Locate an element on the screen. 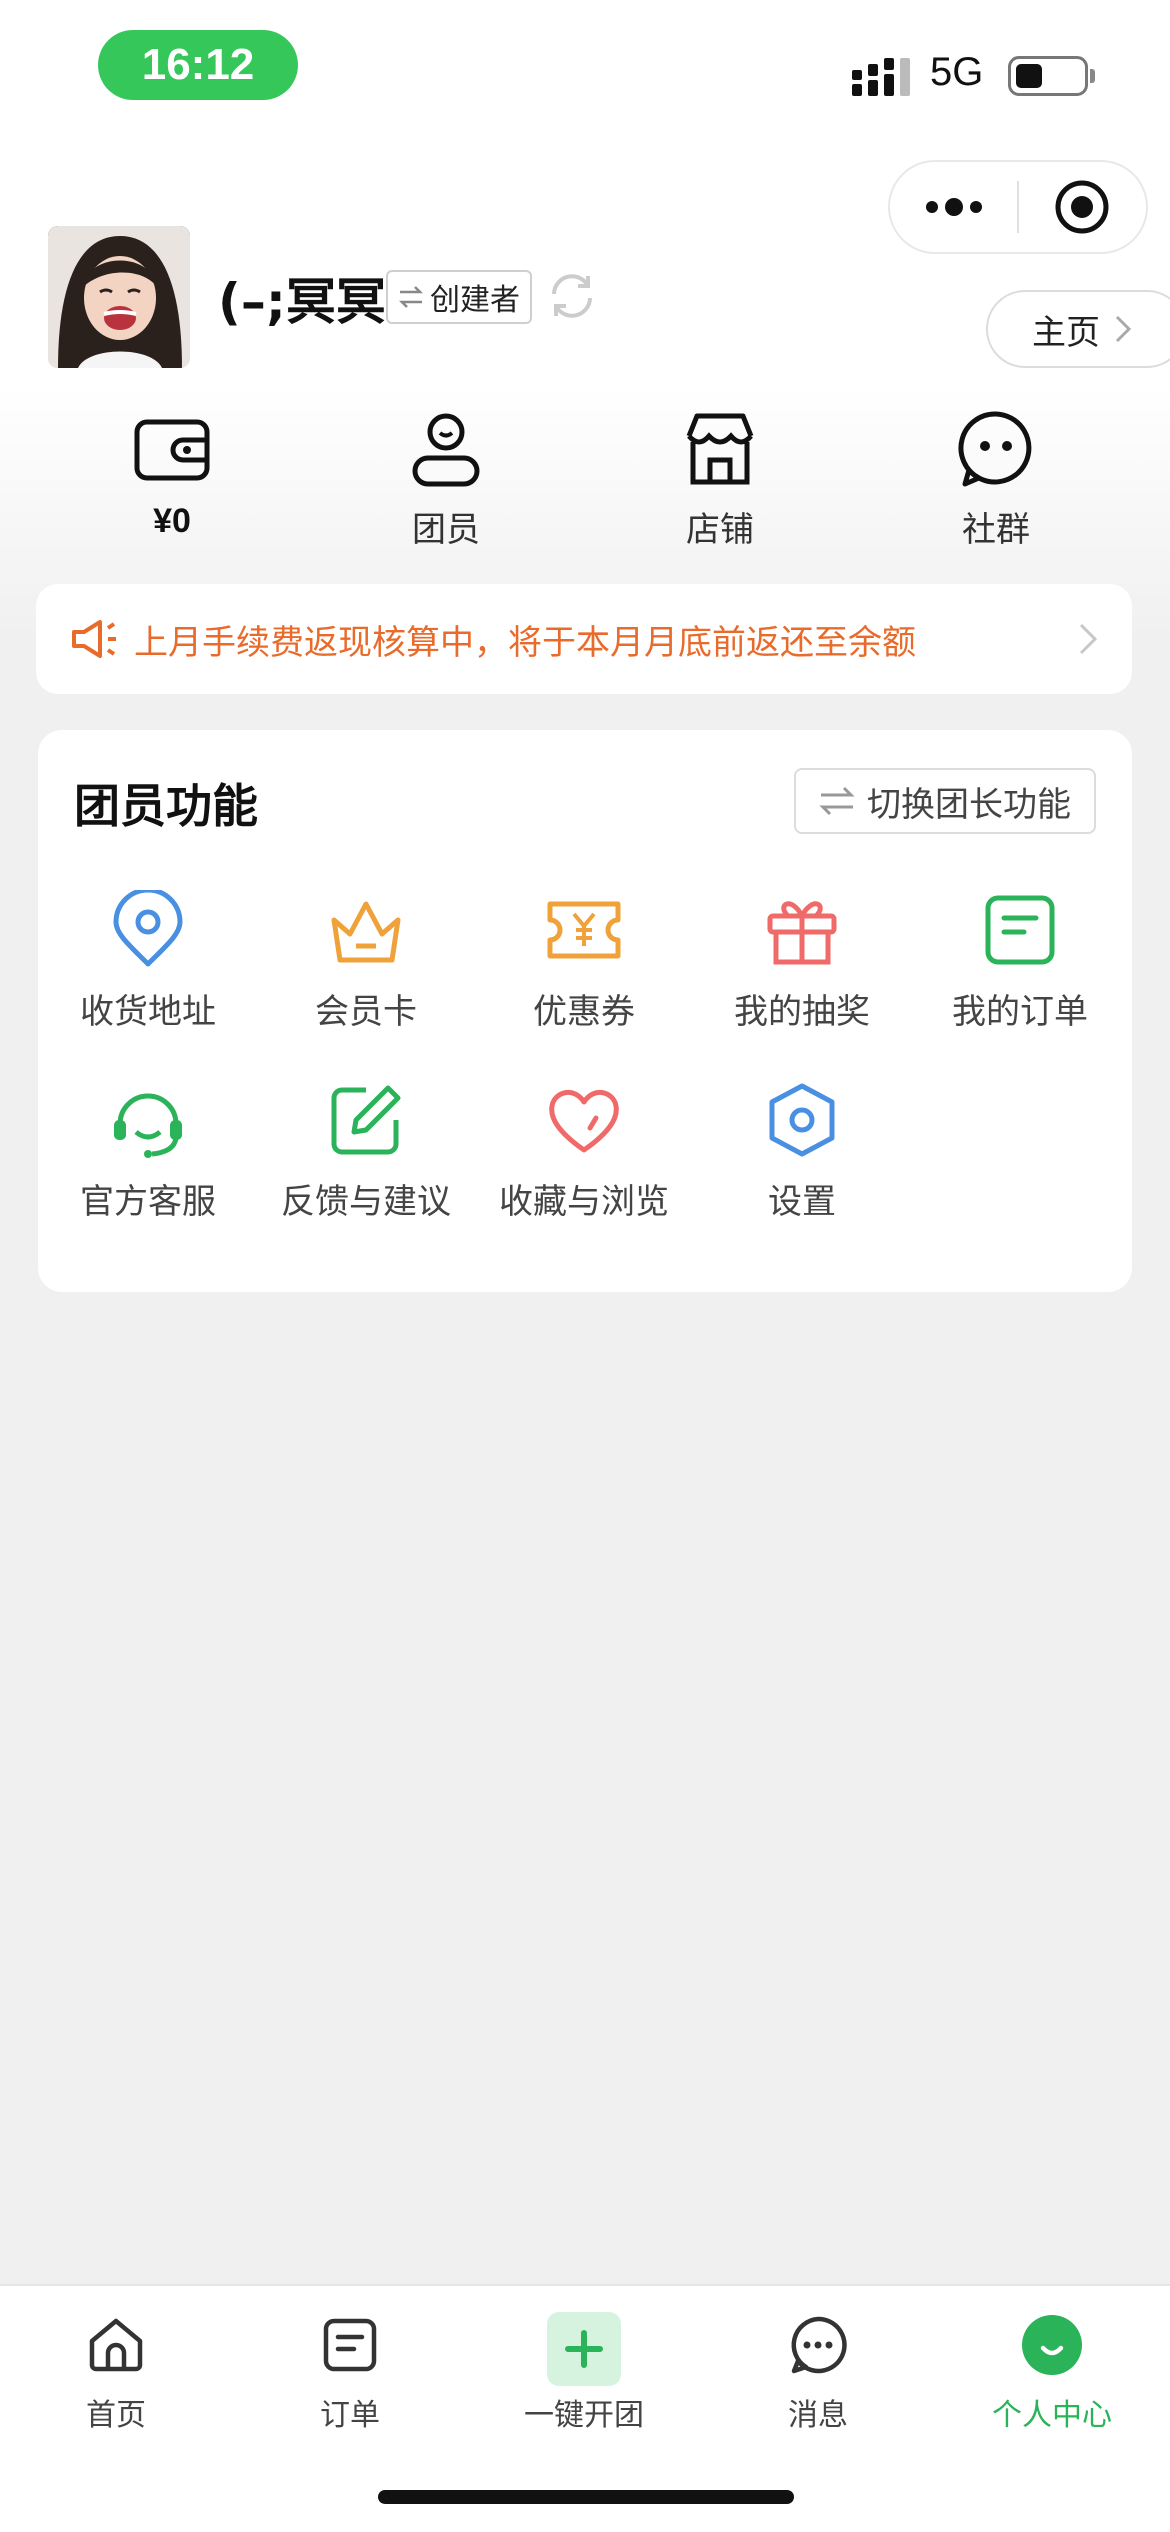 Image resolution: width=1170 pixels, height=2532 pixels. func-membership-card: 会员卡 is located at coordinates (366, 970).